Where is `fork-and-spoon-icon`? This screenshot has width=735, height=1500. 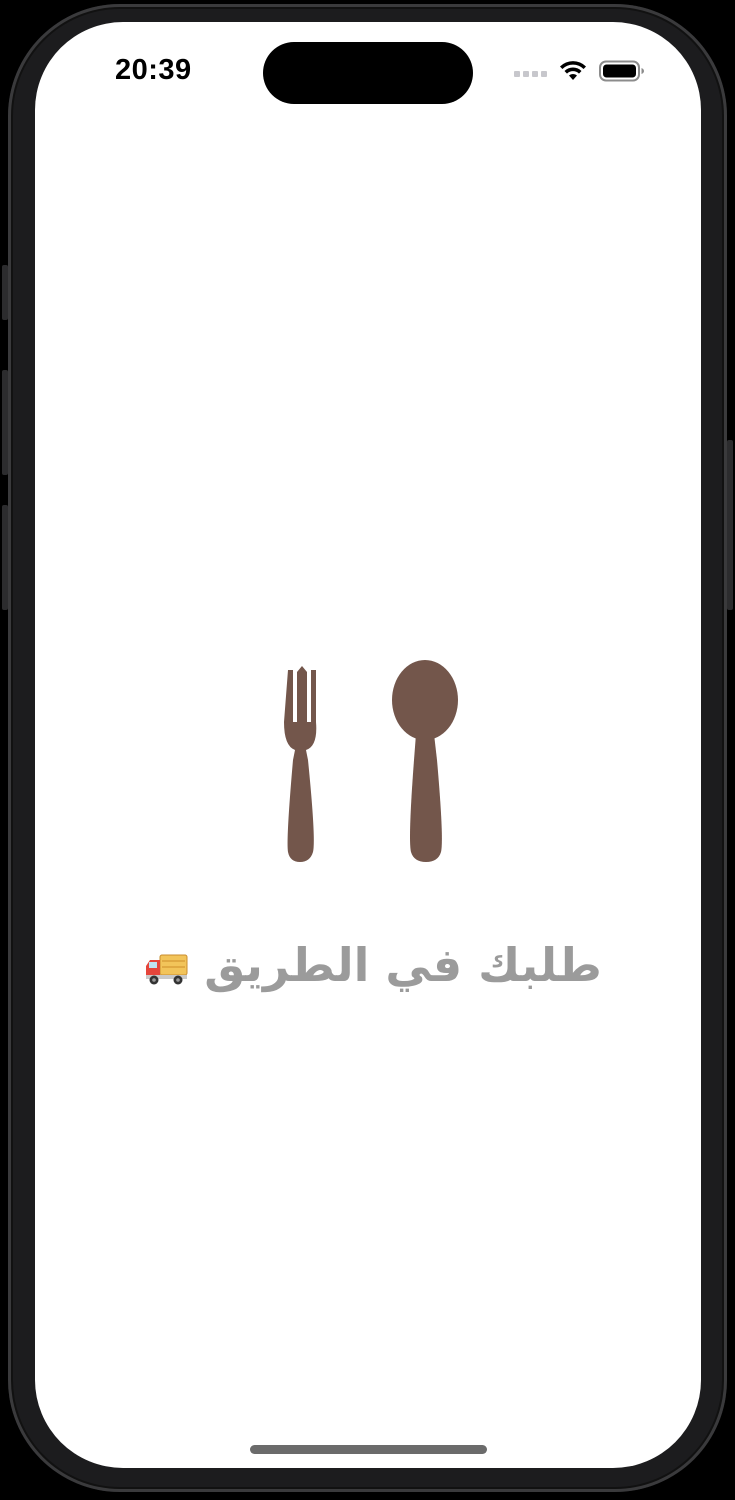
fork-and-spoon-icon is located at coordinates (371, 761).